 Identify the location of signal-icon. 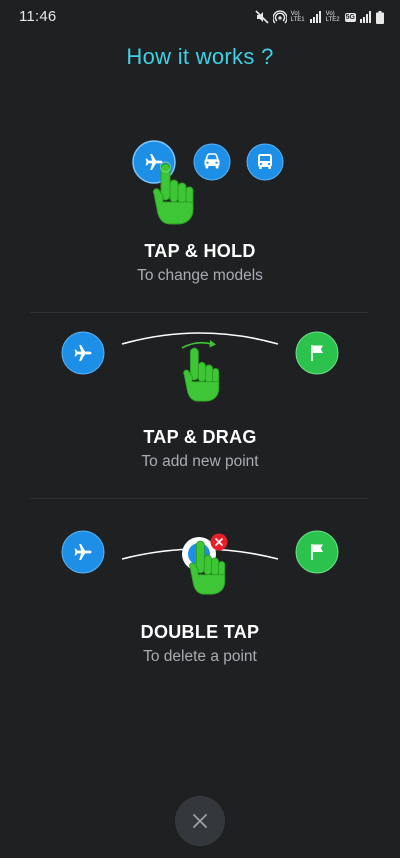
(315, 17).